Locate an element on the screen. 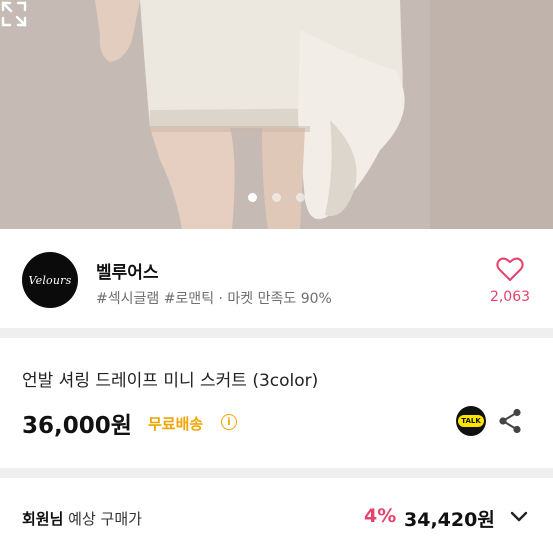 This screenshot has width=553, height=553. free-shipping-label: 무료배송 is located at coordinates (176, 424).